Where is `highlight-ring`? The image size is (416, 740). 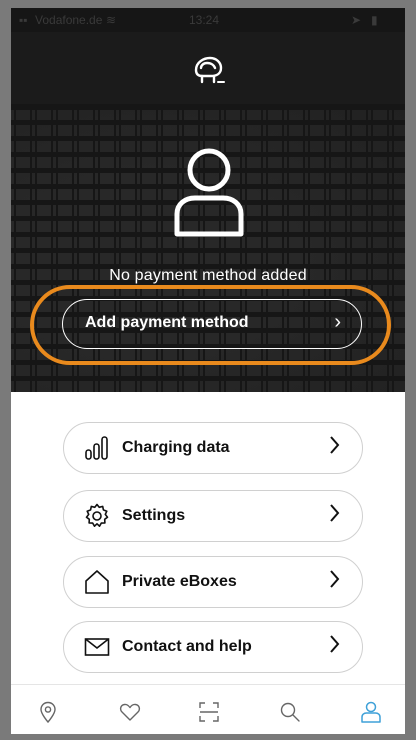 highlight-ring is located at coordinates (210, 325).